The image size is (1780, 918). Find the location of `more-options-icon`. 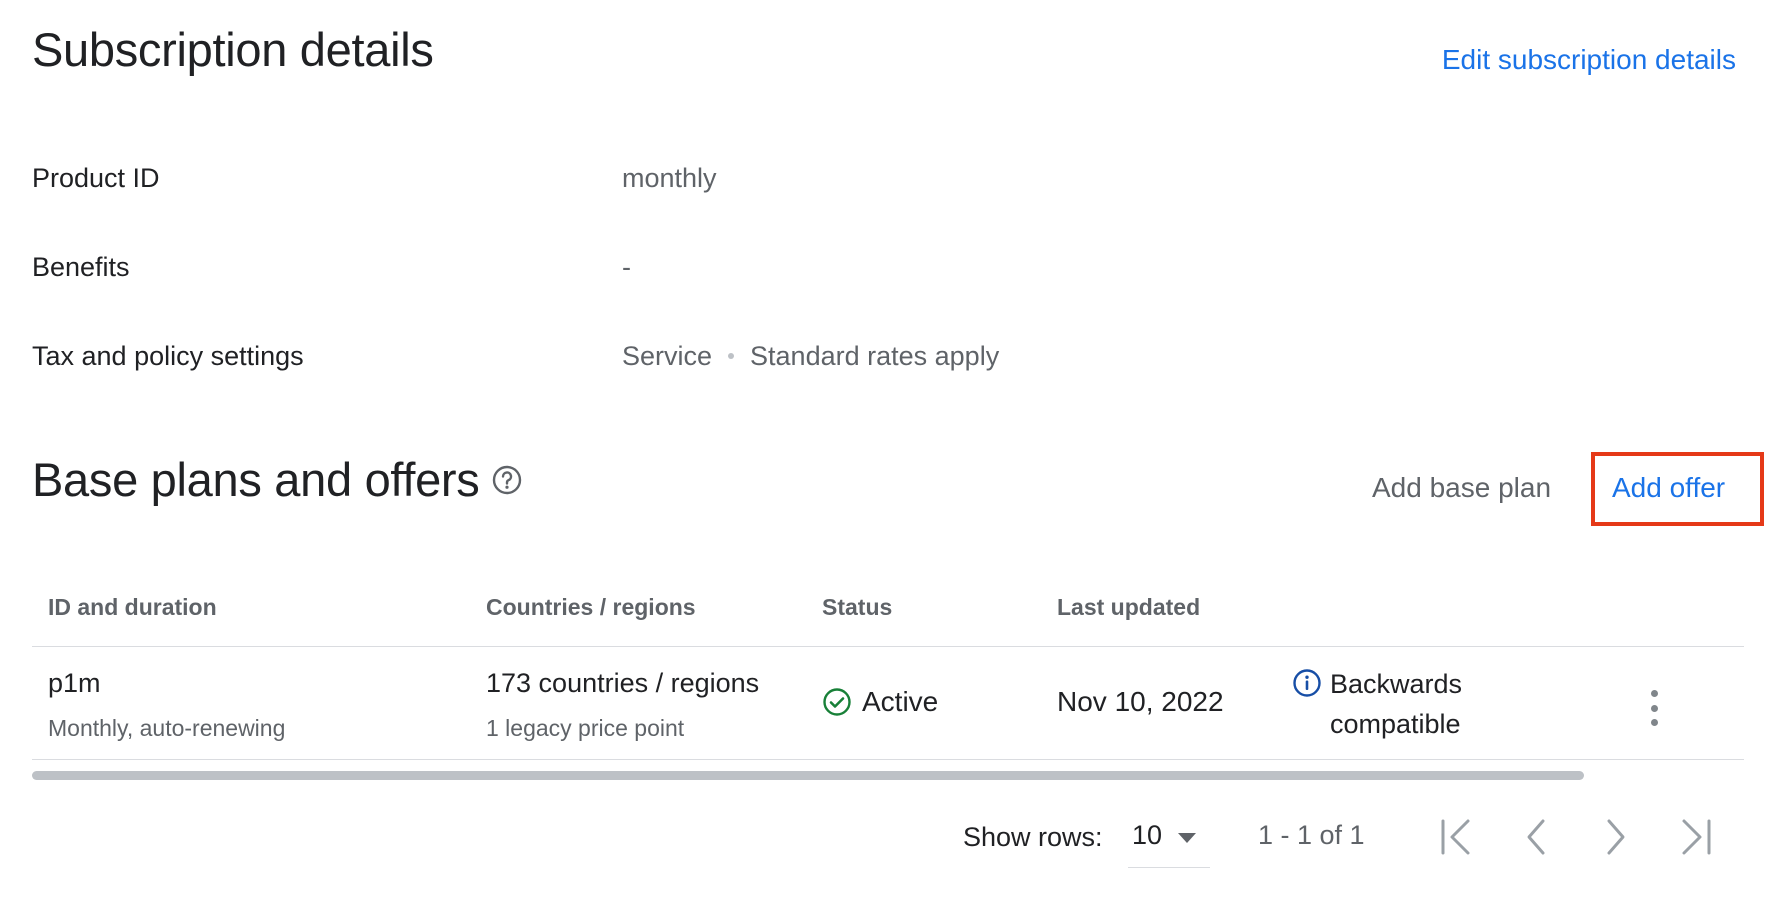

more-options-icon is located at coordinates (1654, 708).